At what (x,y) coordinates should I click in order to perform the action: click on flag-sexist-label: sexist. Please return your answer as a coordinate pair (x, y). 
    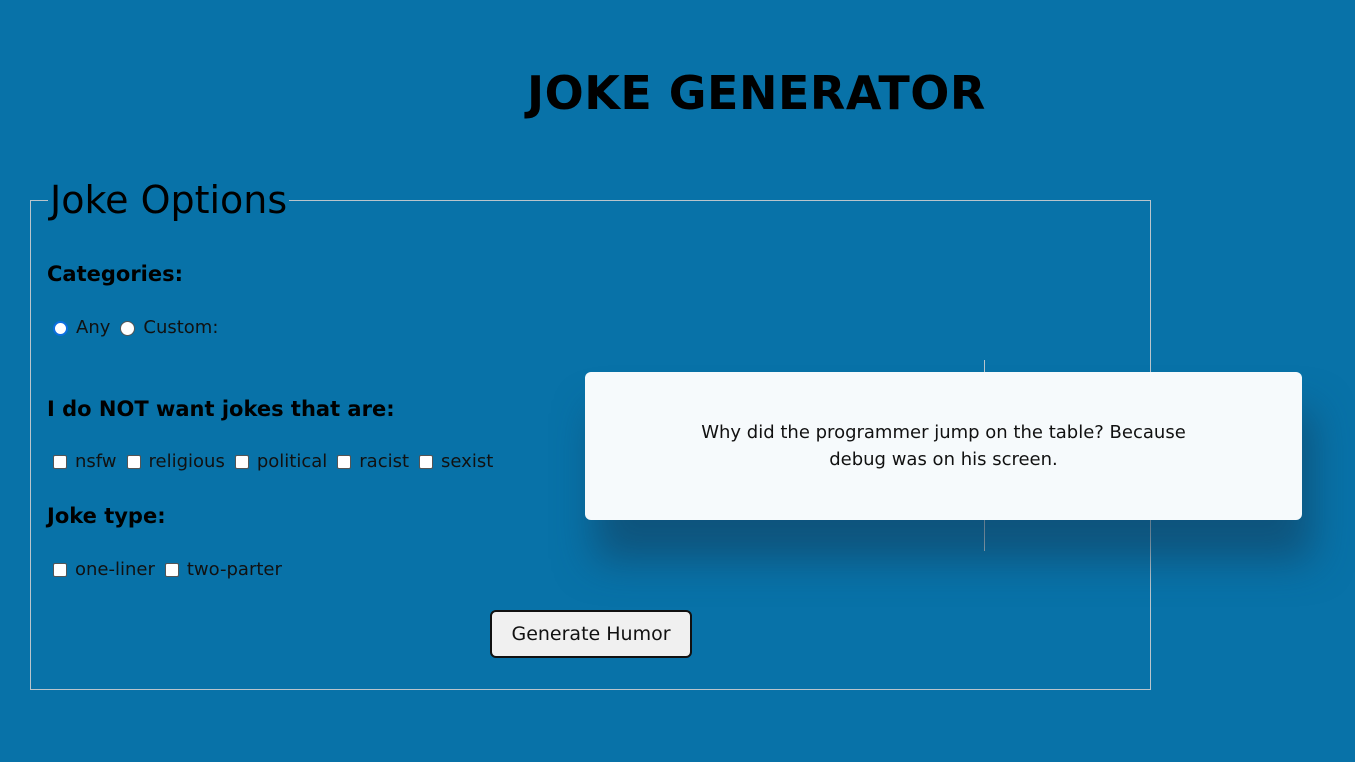
    Looking at the image, I should click on (467, 462).